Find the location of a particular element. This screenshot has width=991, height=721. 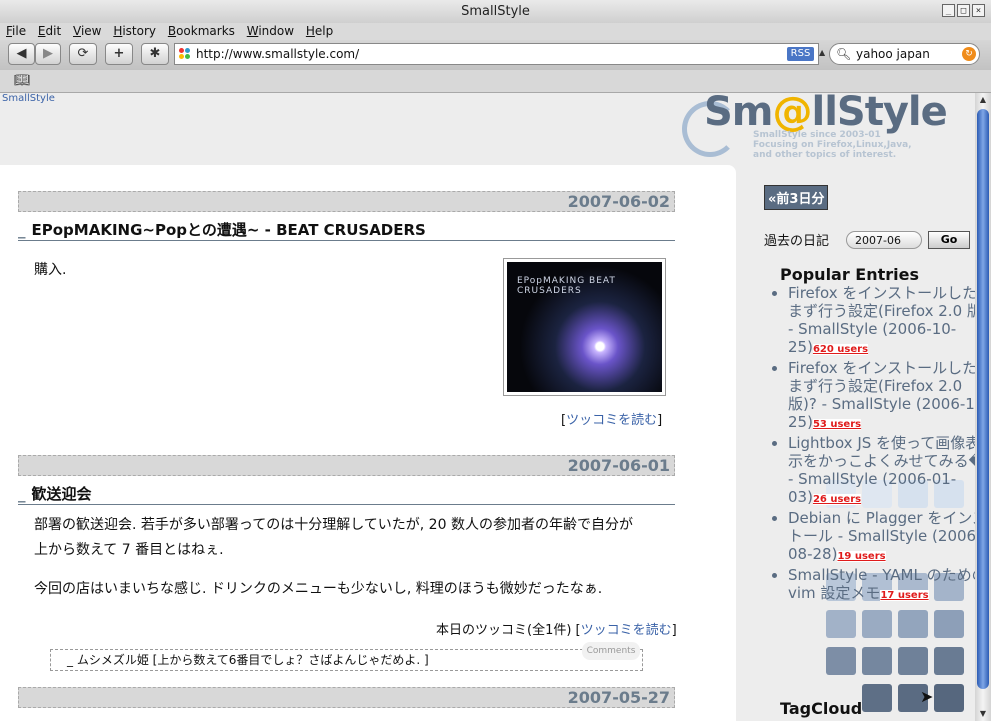

album-cover-image: EPopMAKING BEAT CRUSADERS is located at coordinates (584, 327).